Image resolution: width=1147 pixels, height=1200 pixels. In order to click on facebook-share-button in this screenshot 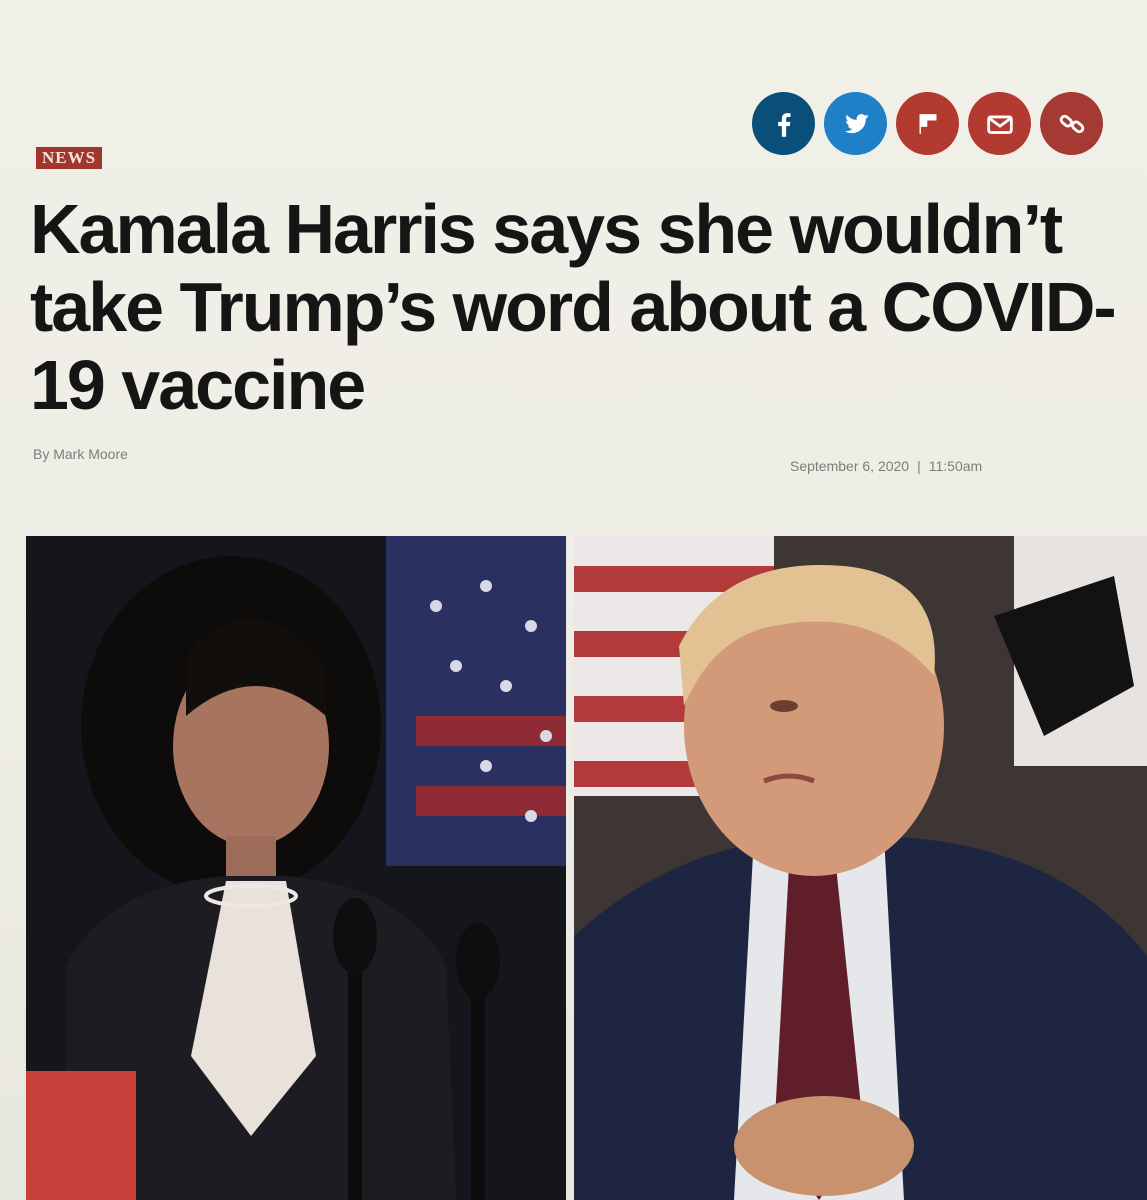, I will do `click(783, 123)`.